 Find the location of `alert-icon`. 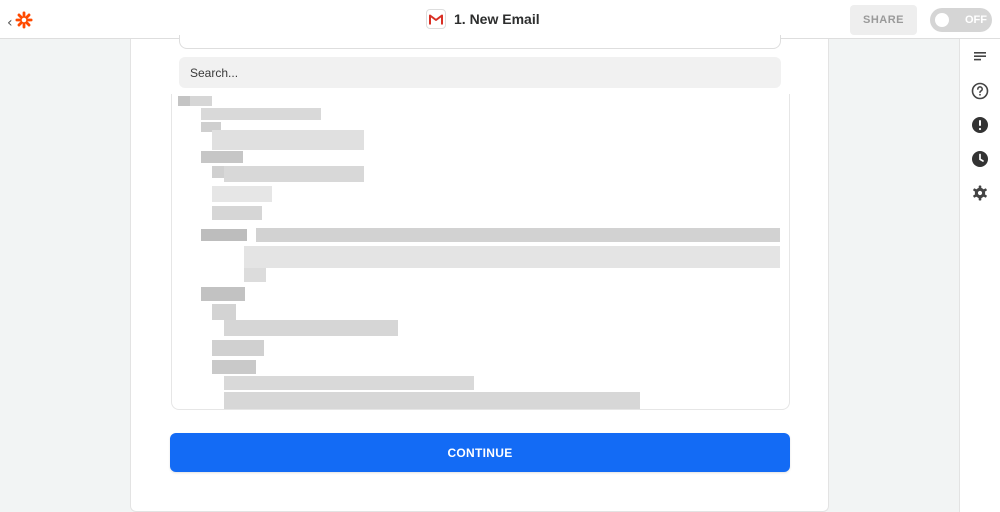

alert-icon is located at coordinates (980, 125).